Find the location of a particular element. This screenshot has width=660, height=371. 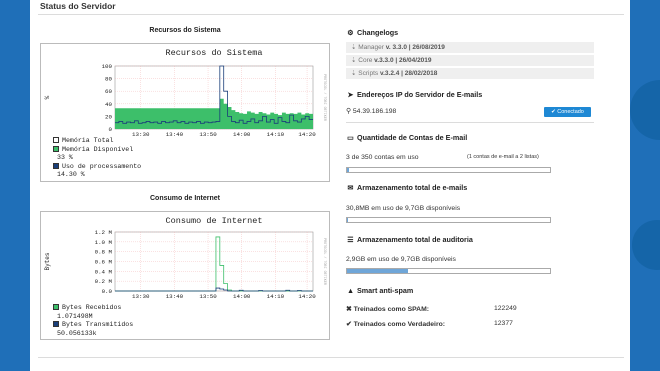

y-tick-label: 1.0 M is located at coordinates (104, 242).